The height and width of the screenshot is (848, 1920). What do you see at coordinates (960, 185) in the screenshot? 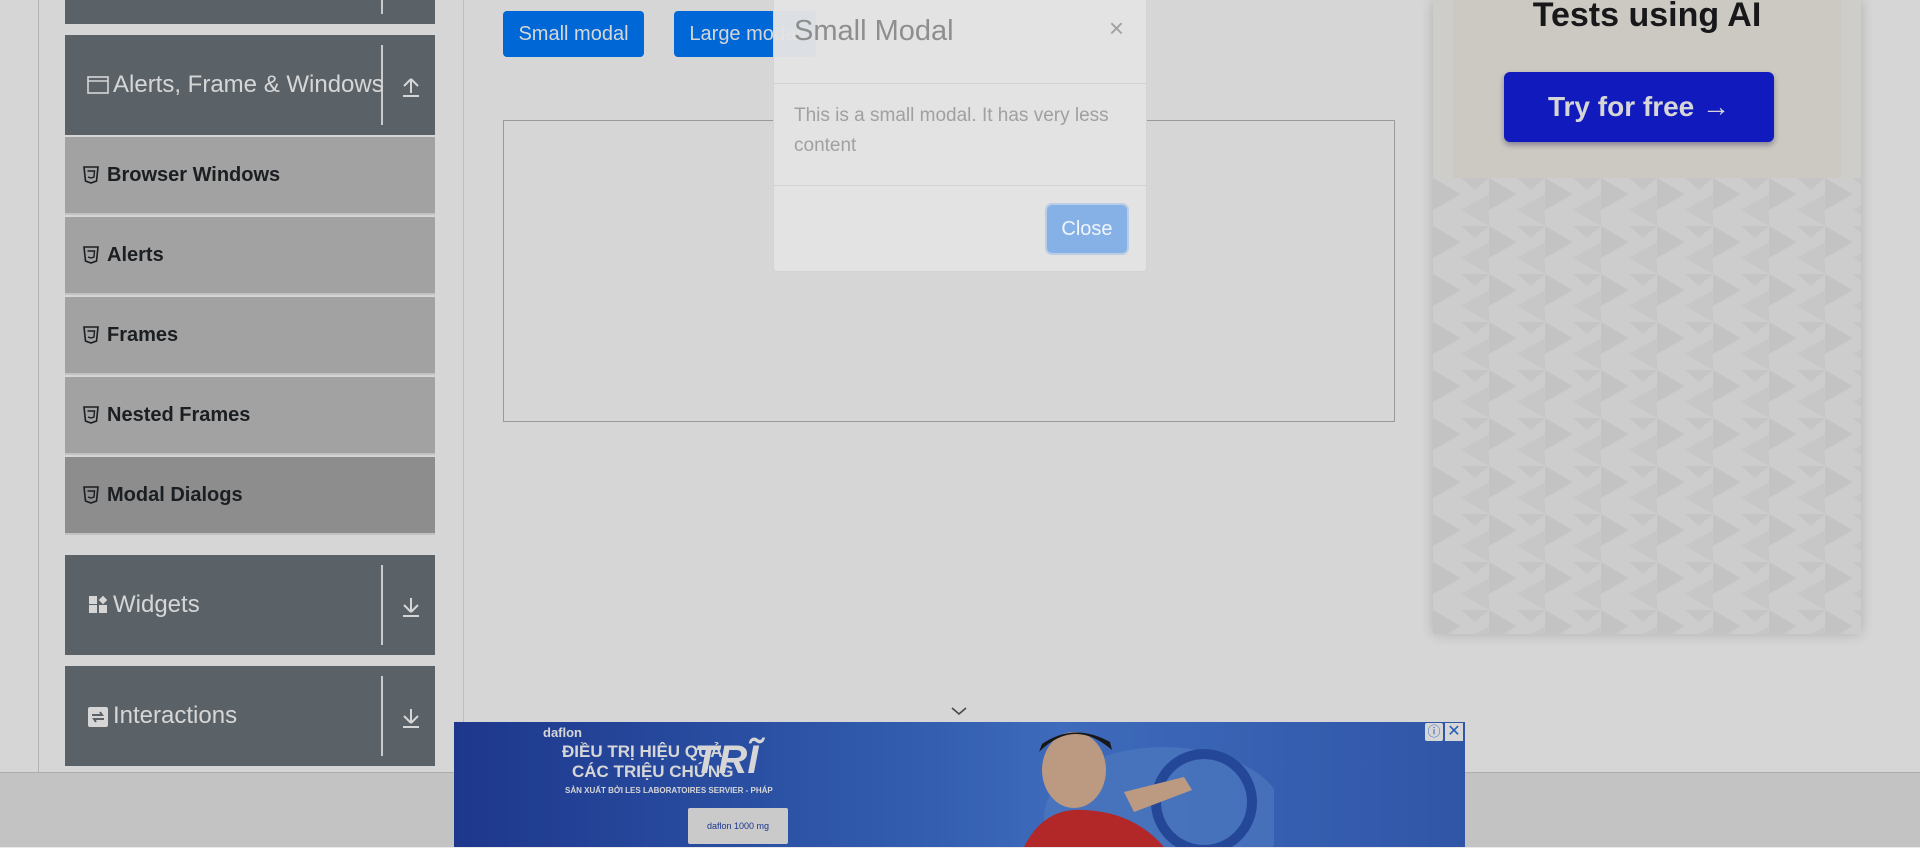
I see `modal-footer-divider` at bounding box center [960, 185].